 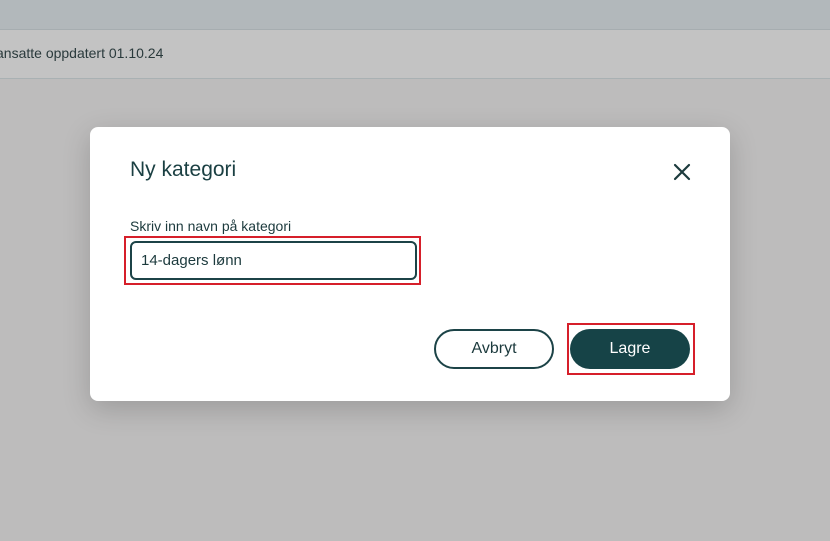 I want to click on close-icon, so click(x=682, y=172).